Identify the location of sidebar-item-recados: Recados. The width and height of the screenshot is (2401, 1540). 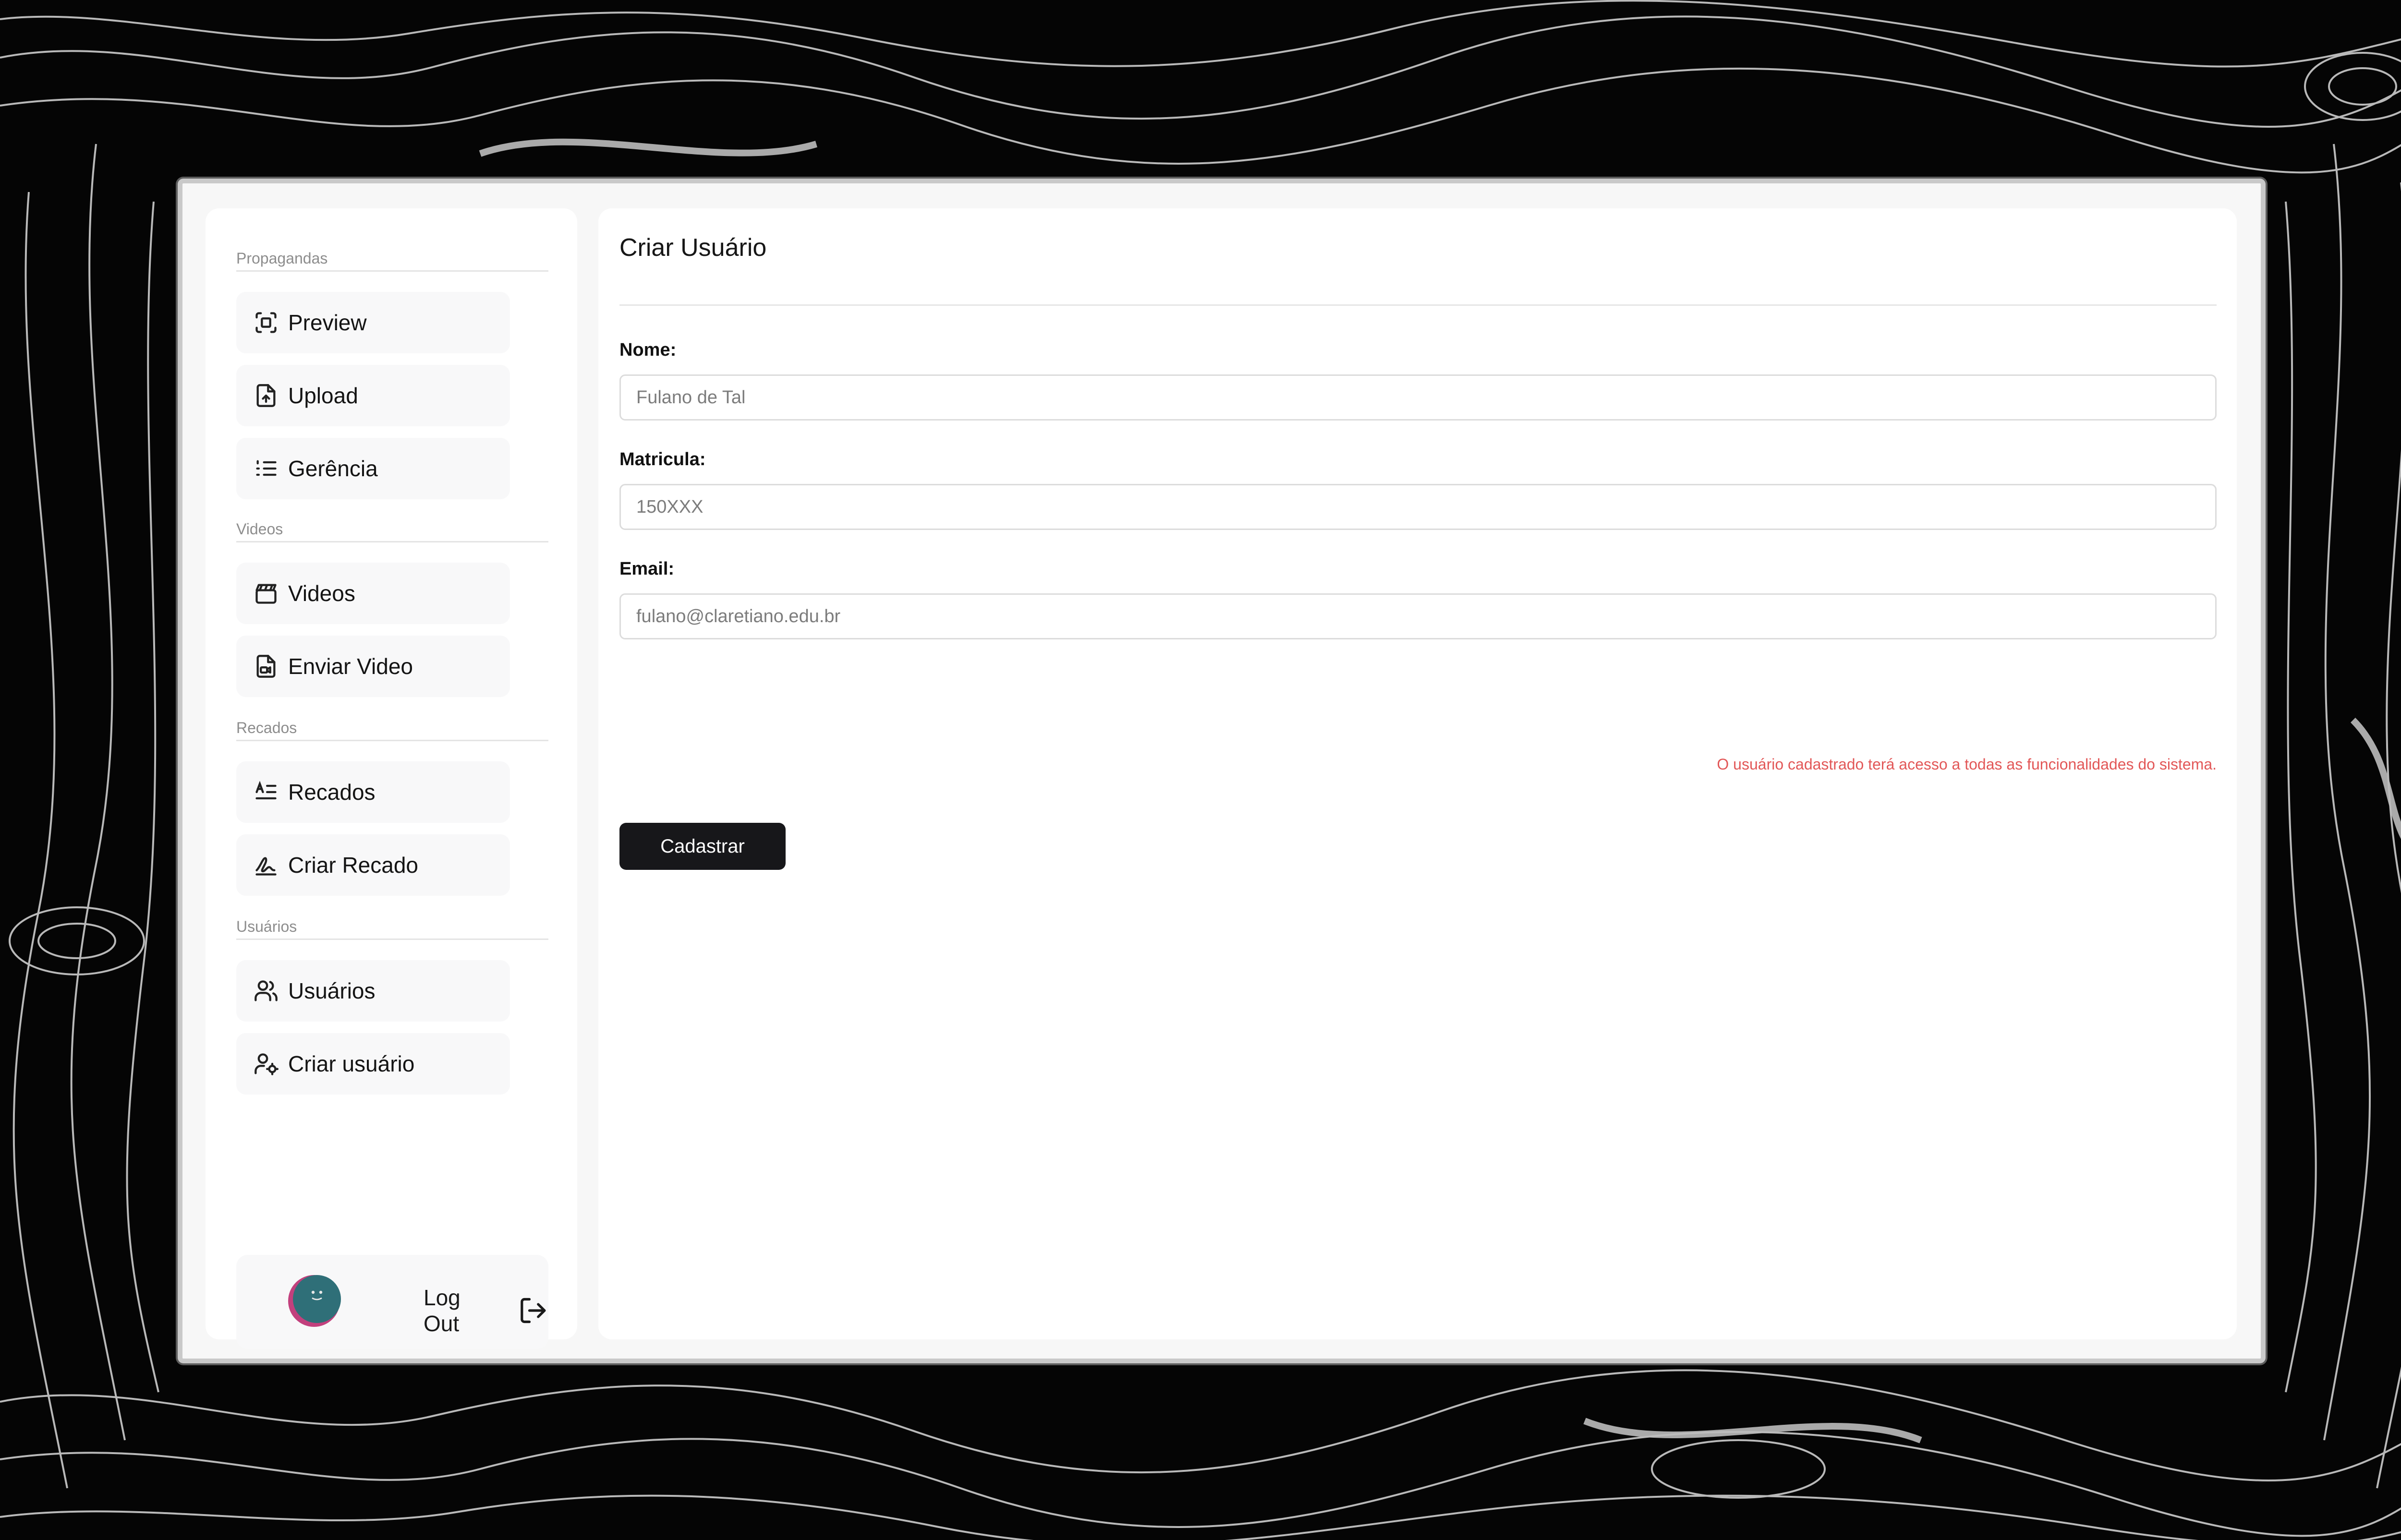
(373, 792).